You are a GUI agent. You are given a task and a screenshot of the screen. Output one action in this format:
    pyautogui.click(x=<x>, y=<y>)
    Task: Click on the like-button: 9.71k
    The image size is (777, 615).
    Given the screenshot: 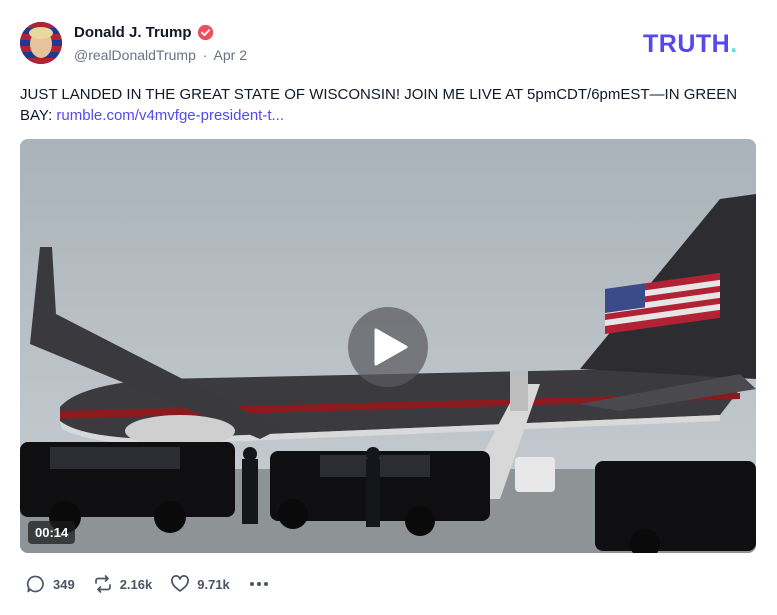 What is the action you would take?
    pyautogui.click(x=200, y=584)
    